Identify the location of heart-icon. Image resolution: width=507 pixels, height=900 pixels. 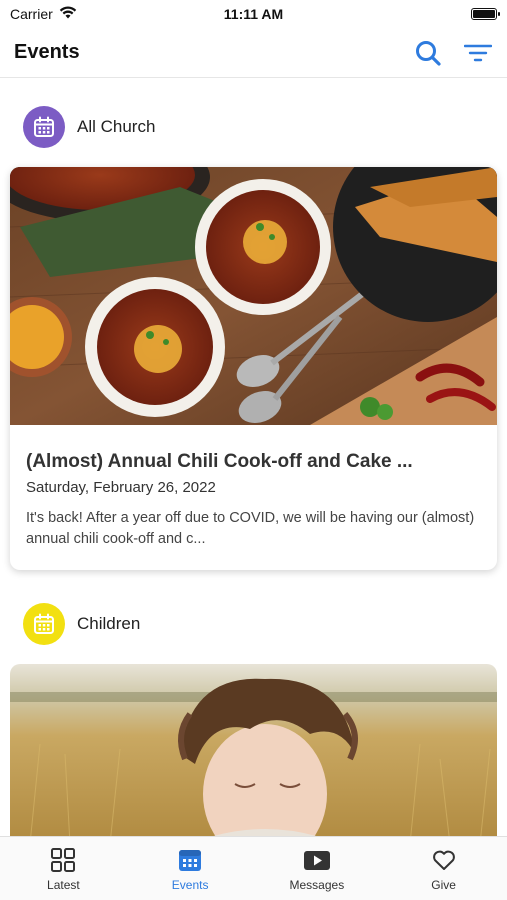
(443, 860).